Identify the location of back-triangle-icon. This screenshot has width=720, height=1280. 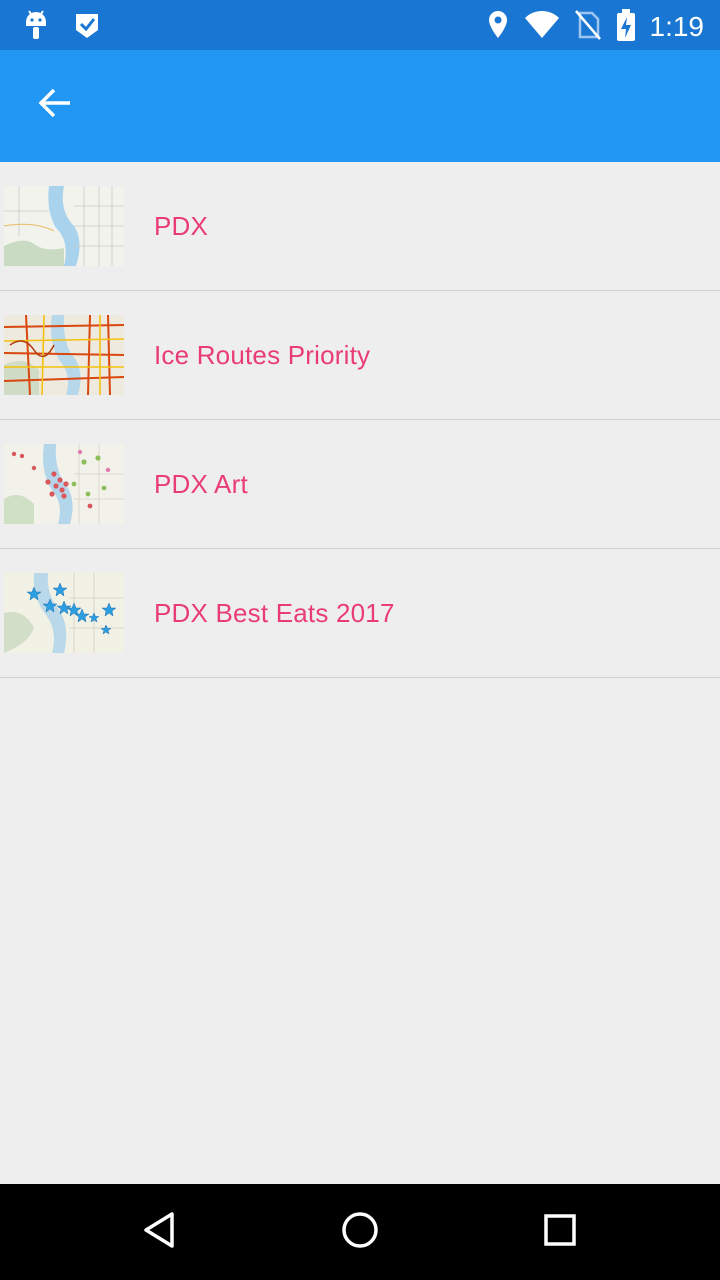
(160, 1232).